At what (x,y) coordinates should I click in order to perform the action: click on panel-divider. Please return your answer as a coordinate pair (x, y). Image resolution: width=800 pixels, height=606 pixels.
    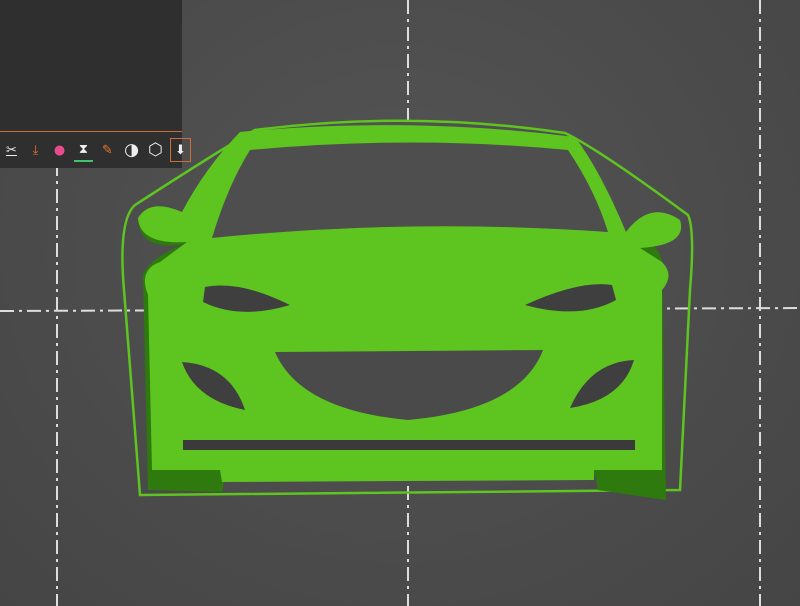
    Looking at the image, I should click on (91, 131).